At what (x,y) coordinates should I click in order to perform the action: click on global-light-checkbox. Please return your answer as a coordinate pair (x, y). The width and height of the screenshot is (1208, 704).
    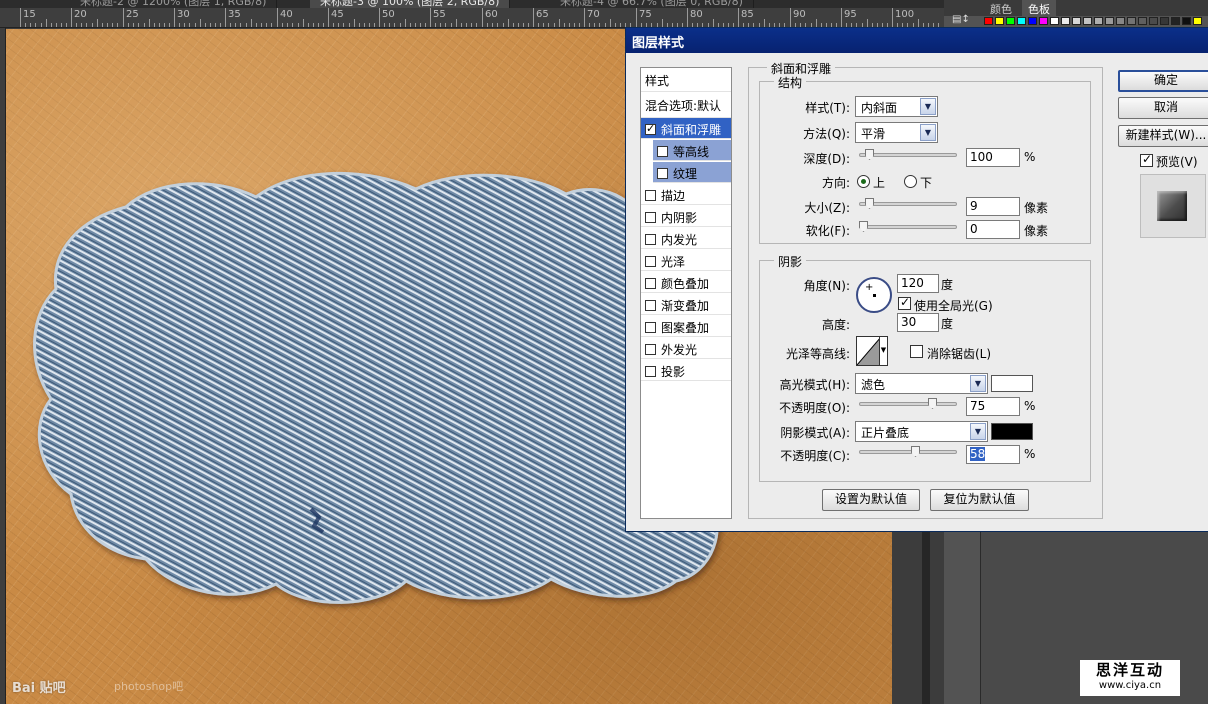
    Looking at the image, I should click on (904, 302).